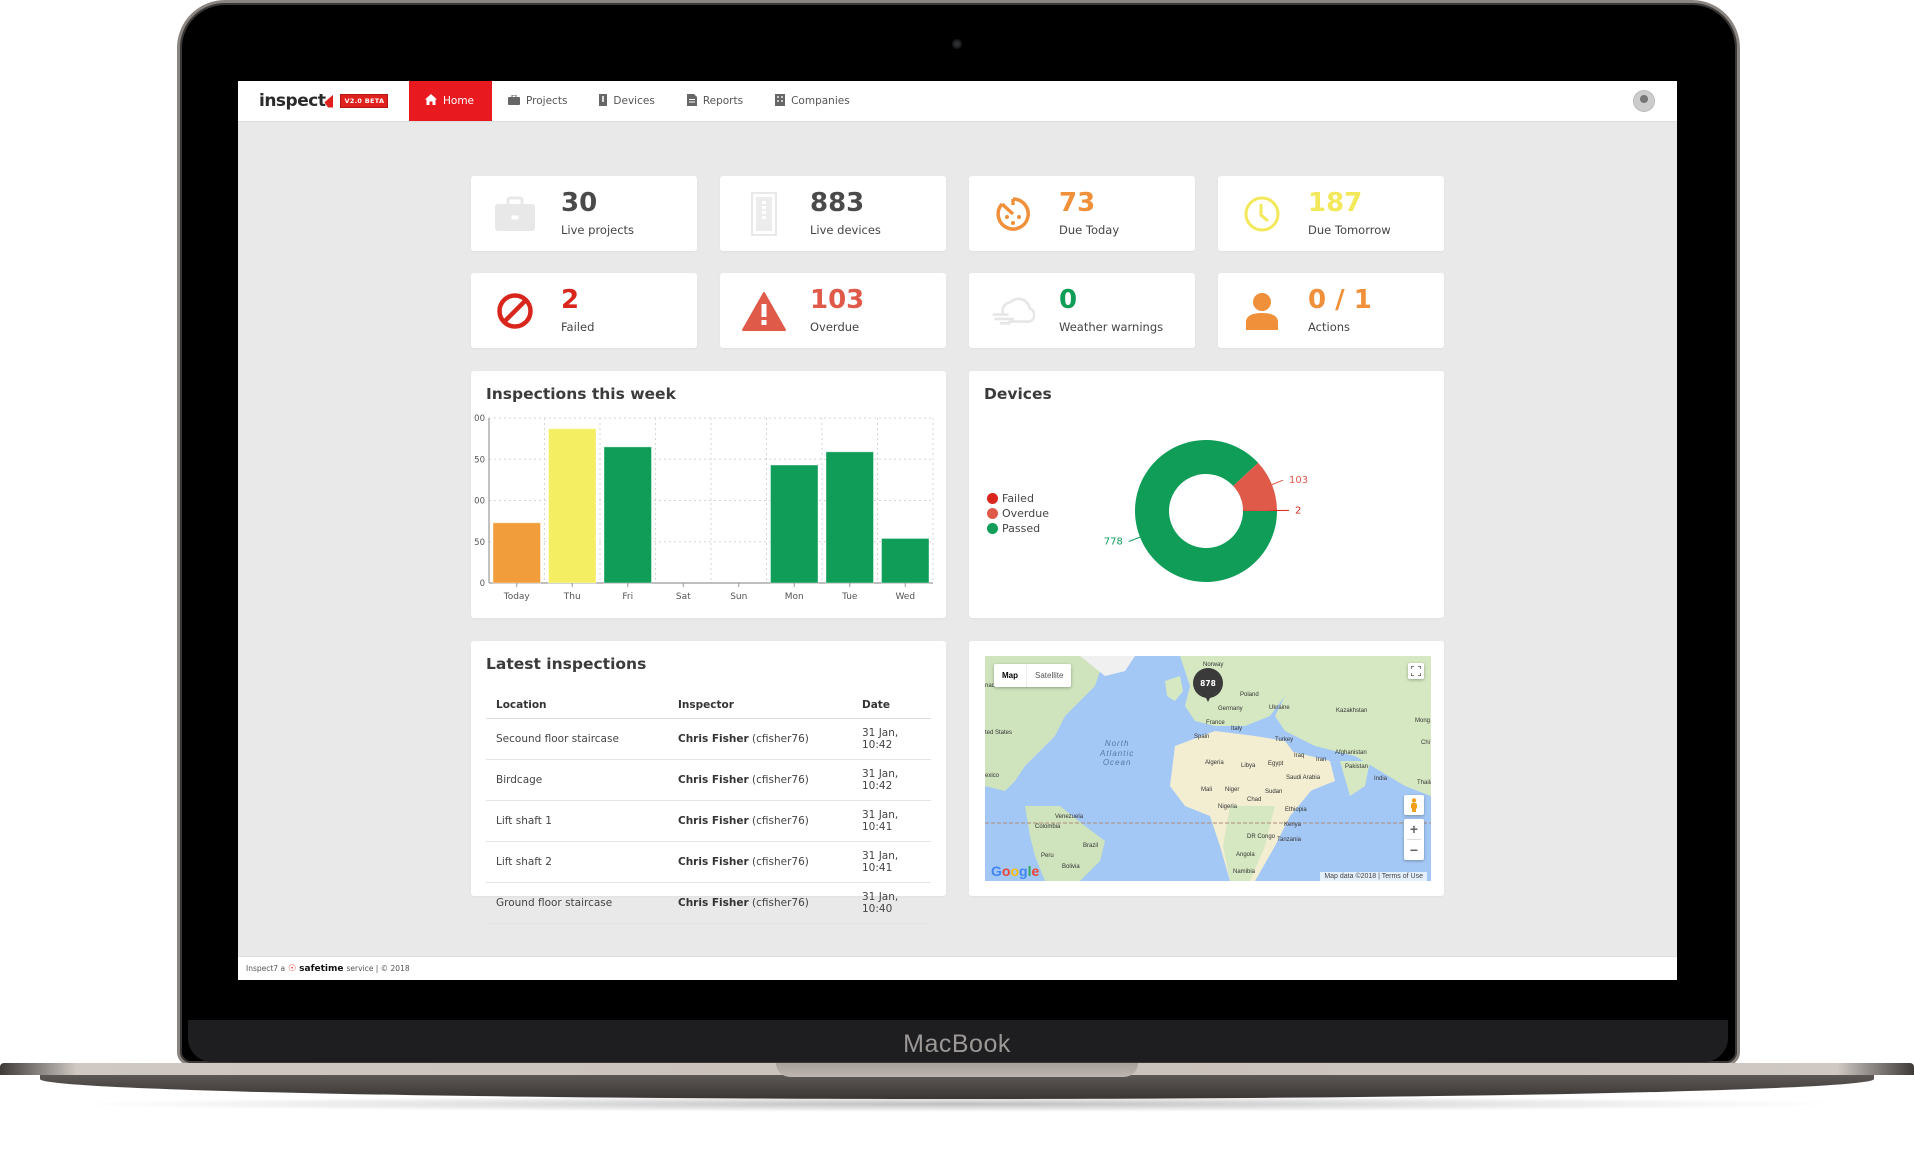 The image size is (1914, 1159). What do you see at coordinates (577, 705) in the screenshot?
I see `column-header-location: Location` at bounding box center [577, 705].